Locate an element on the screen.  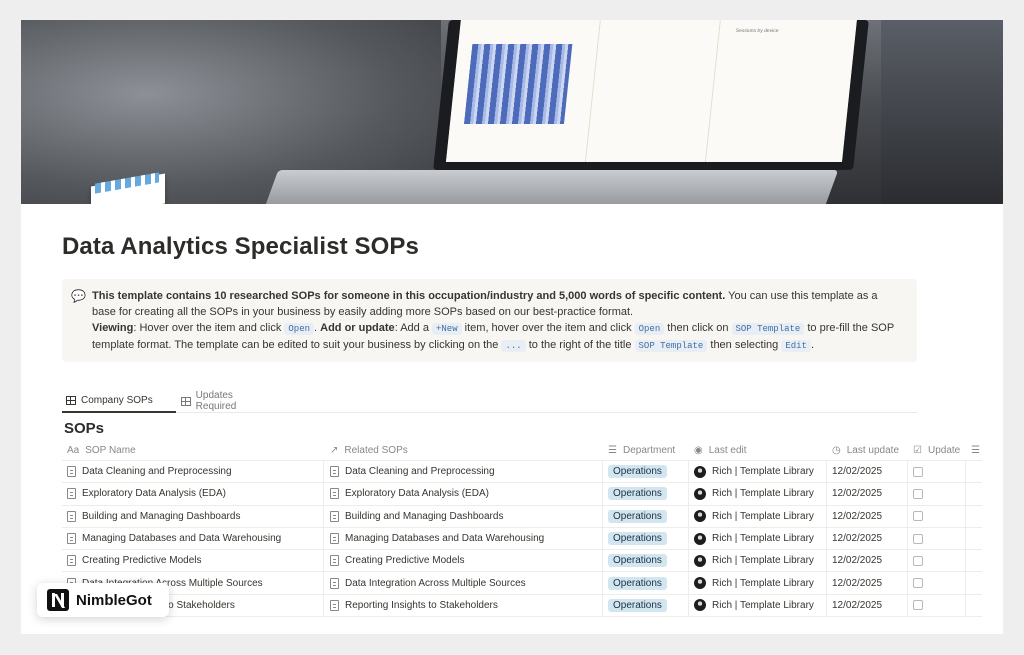
tab-company-sops: Company SOPs is located at coordinates (119, 401).